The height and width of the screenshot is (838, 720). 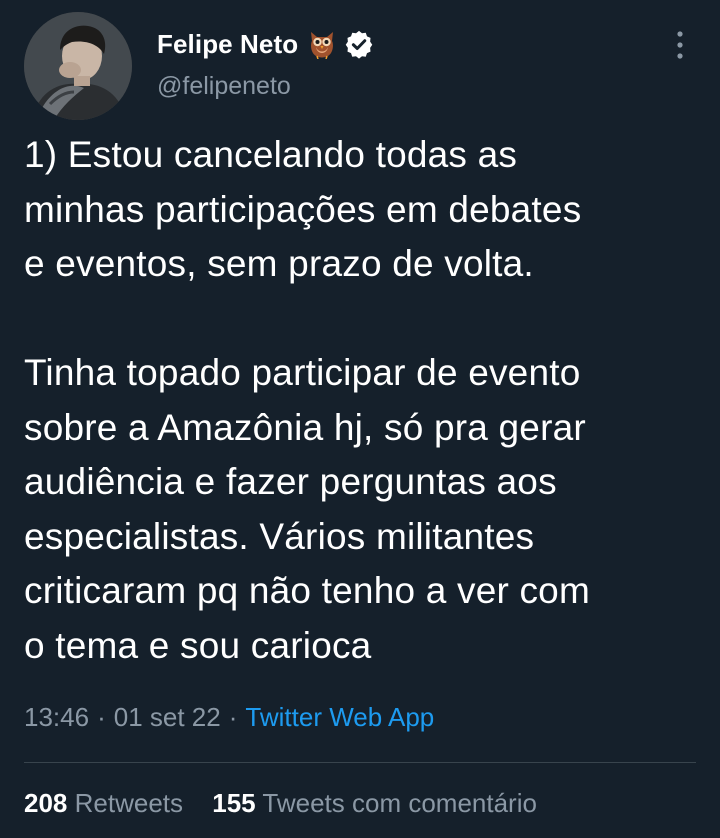 What do you see at coordinates (56, 717) in the screenshot?
I see `tweet-time: 13:46` at bounding box center [56, 717].